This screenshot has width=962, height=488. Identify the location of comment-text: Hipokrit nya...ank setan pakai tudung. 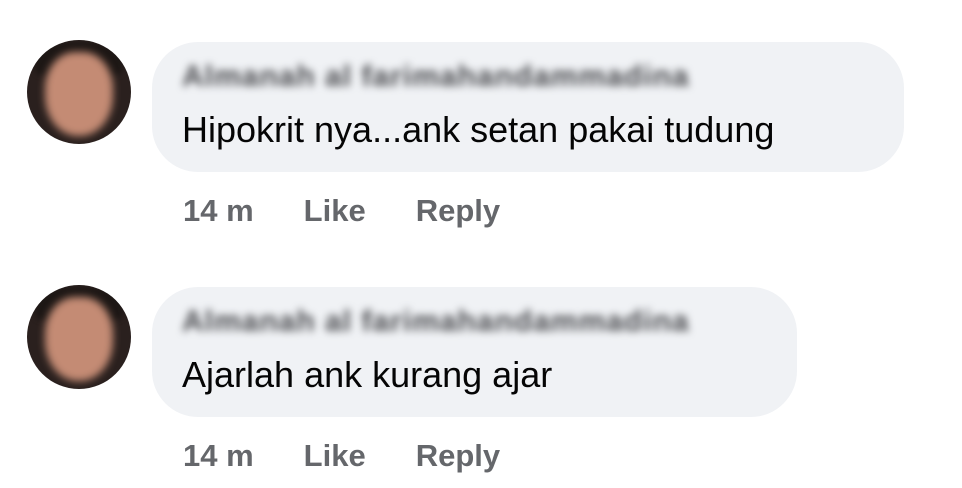
(478, 129).